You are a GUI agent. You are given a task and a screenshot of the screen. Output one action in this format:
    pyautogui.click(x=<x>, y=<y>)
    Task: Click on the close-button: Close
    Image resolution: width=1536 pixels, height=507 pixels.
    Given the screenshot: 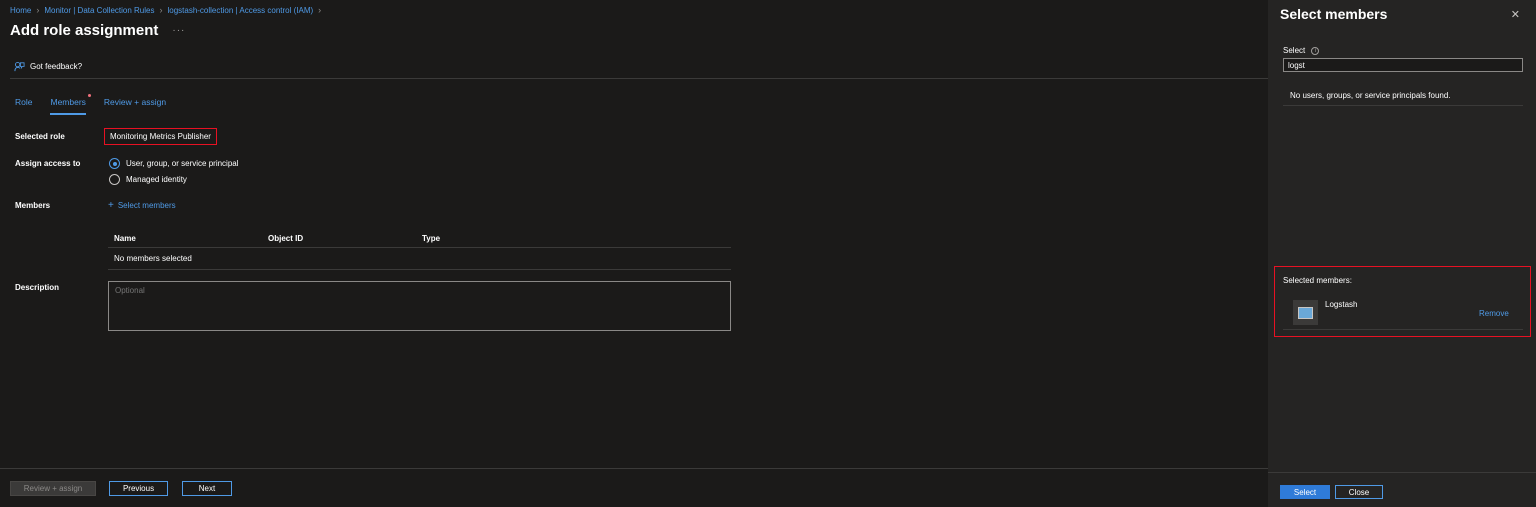 What is the action you would take?
    pyautogui.click(x=1359, y=492)
    